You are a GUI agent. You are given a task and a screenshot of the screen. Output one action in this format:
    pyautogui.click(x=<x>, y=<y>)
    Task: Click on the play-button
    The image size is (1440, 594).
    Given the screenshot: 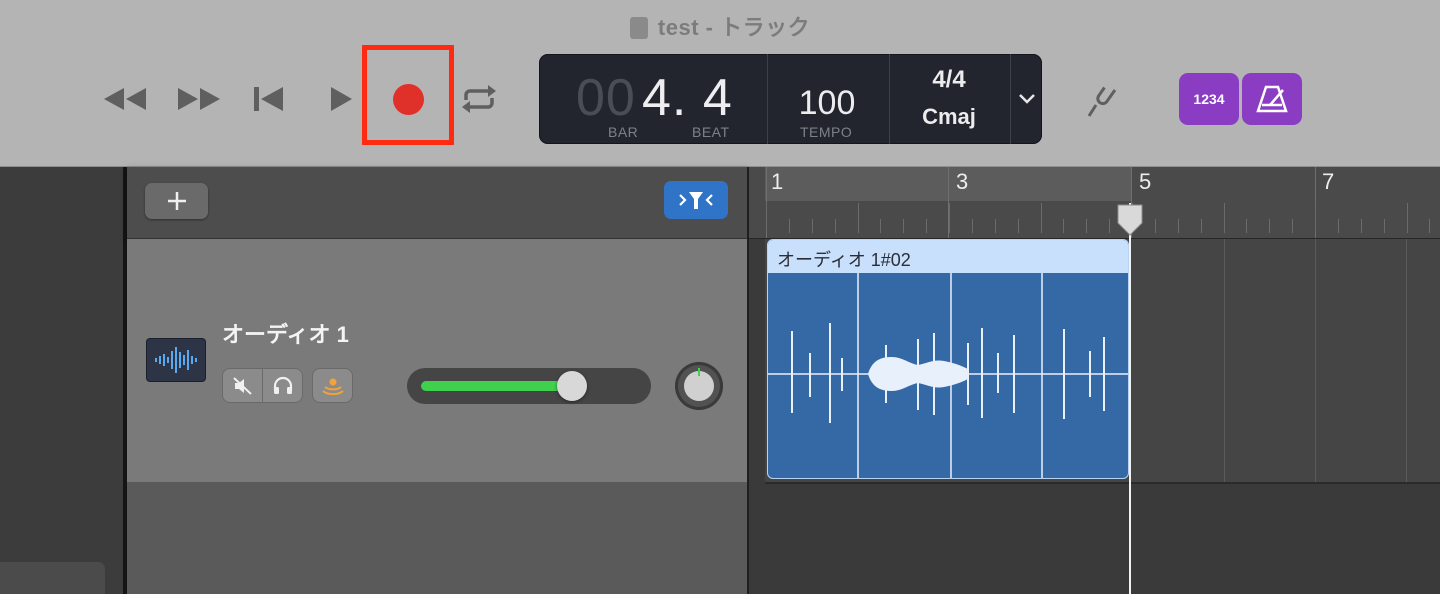 What is the action you would take?
    pyautogui.click(x=340, y=99)
    